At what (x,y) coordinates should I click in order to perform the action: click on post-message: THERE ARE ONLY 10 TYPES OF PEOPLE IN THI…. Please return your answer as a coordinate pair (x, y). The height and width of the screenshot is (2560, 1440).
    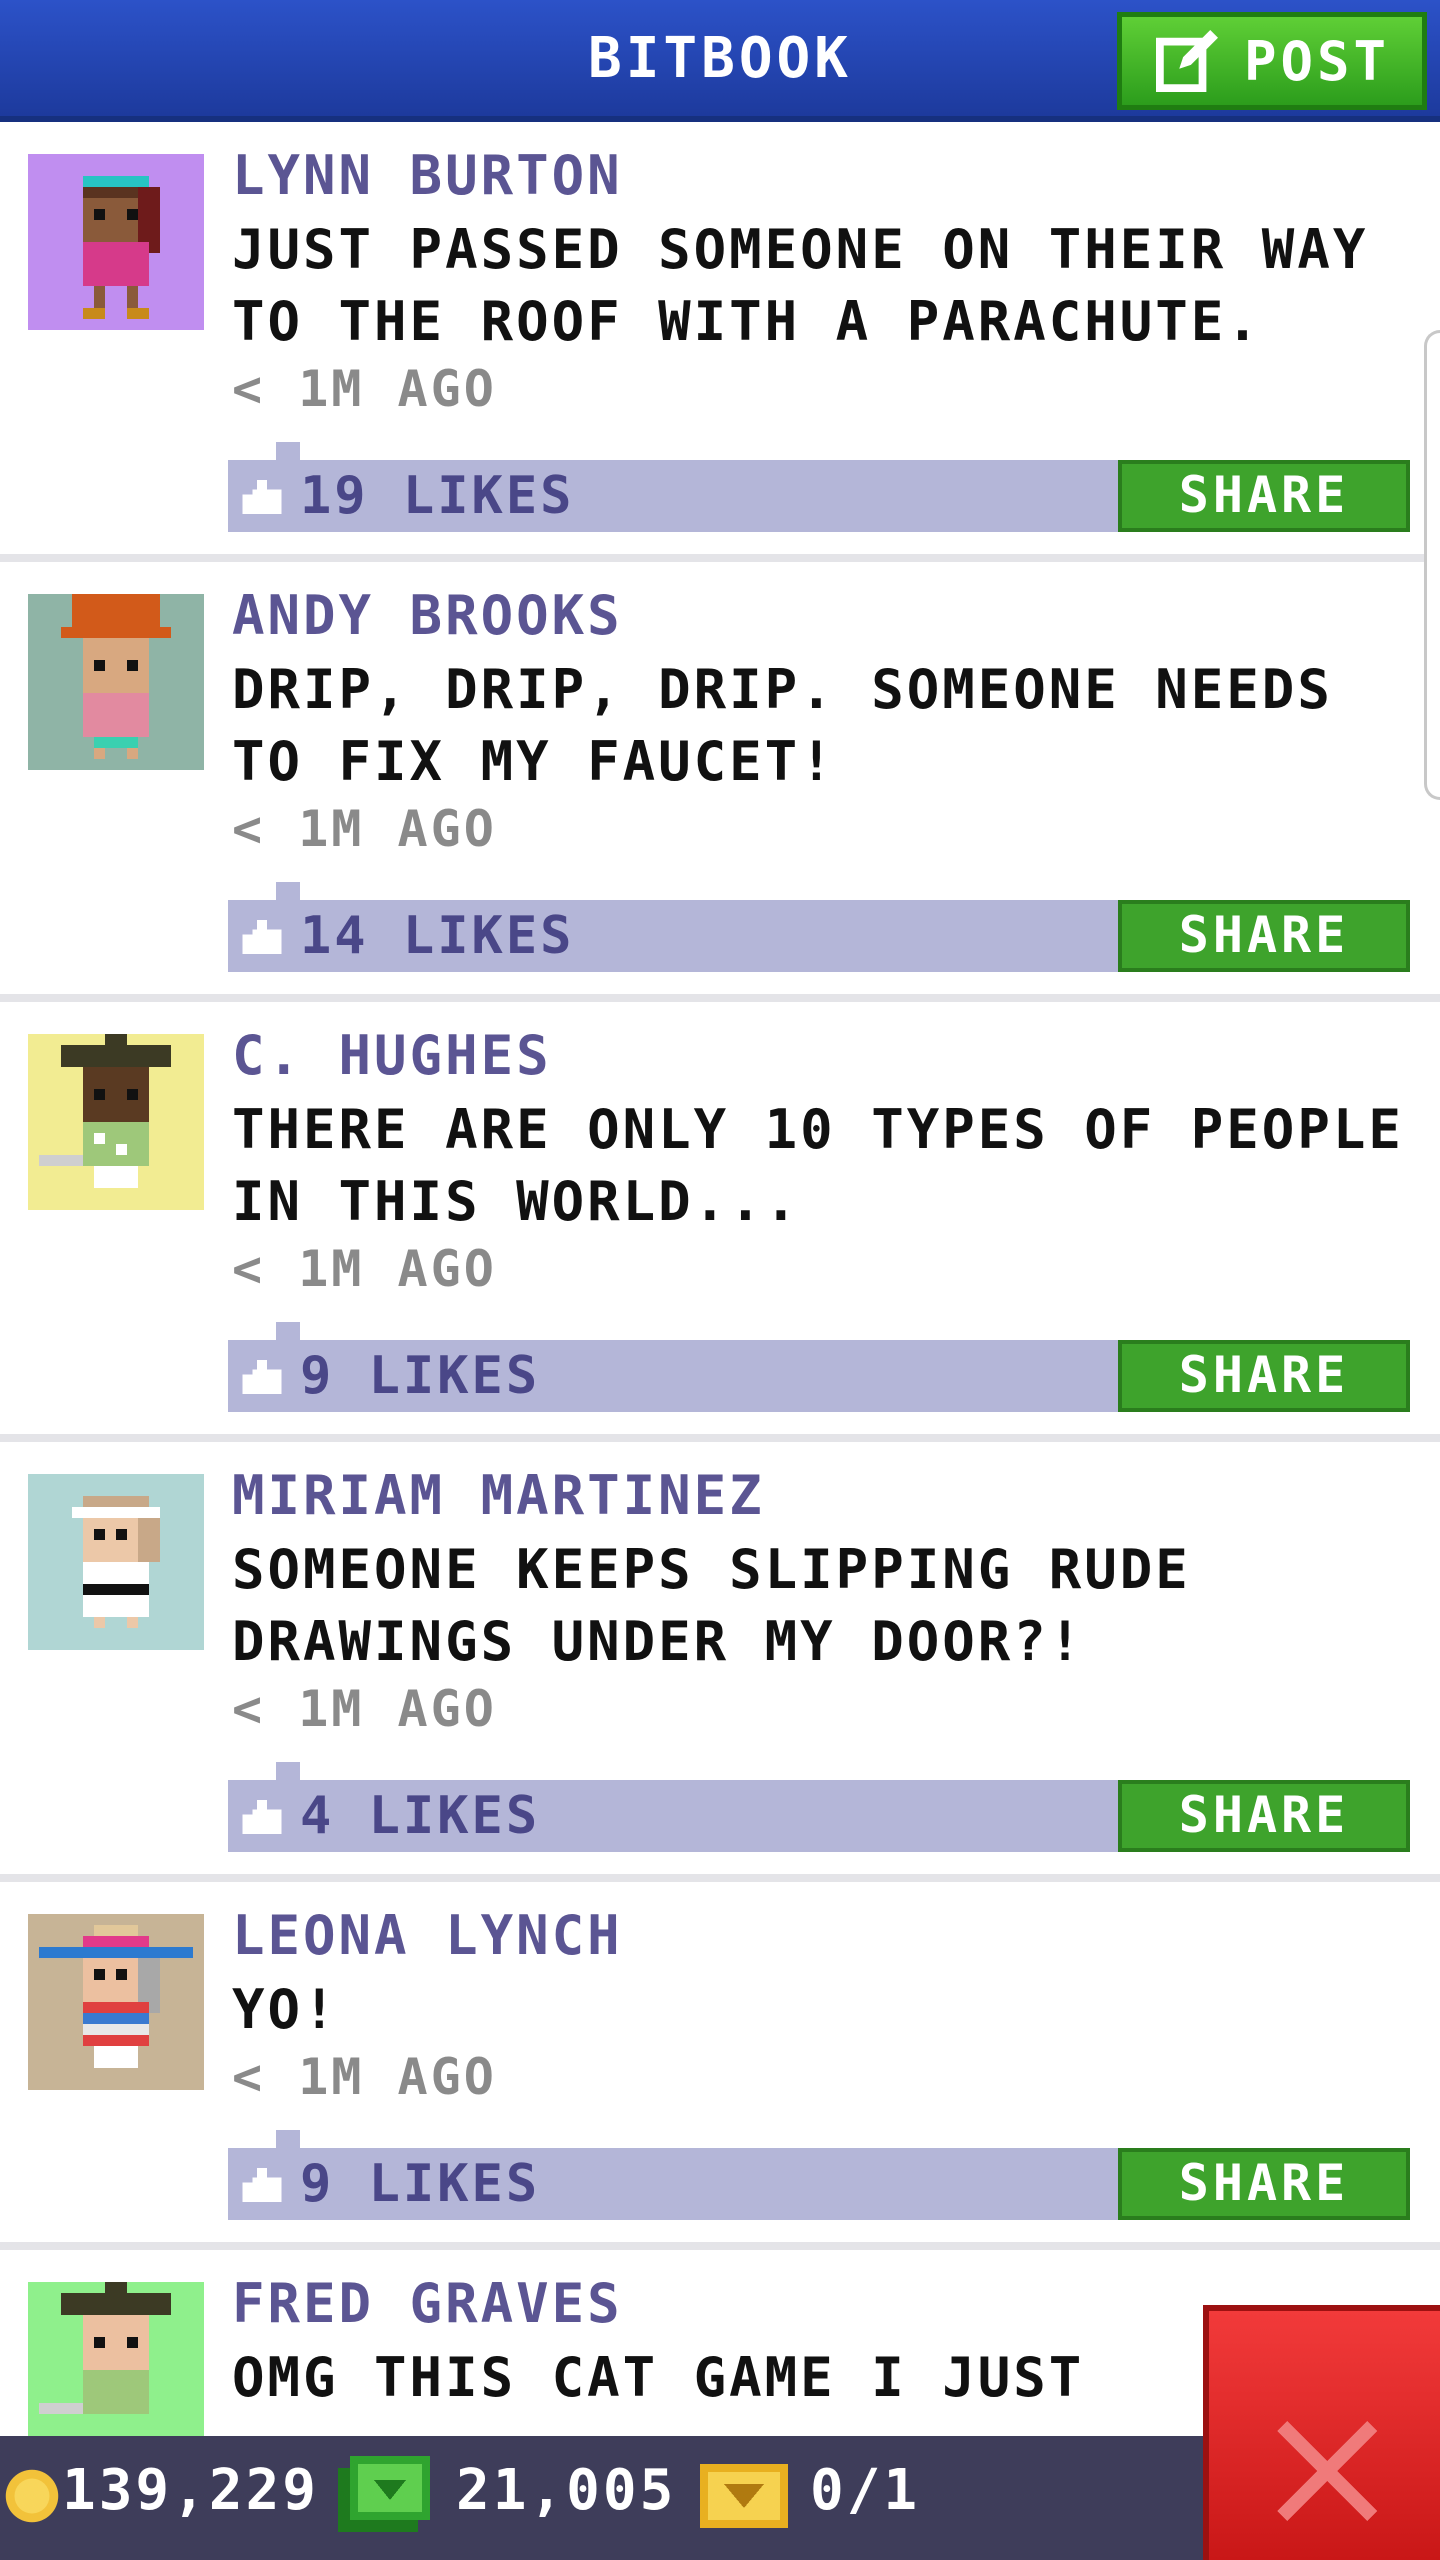
    Looking at the image, I should click on (818, 1165).